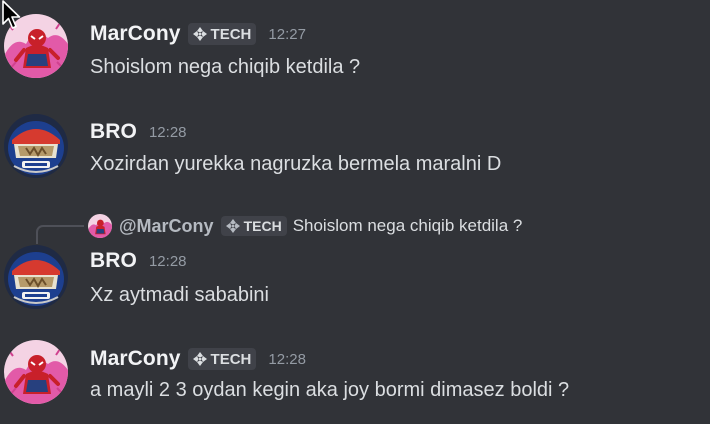 Image resolution: width=710 pixels, height=424 pixels. Describe the element at coordinates (262, 226) in the screenshot. I see `reply-server-tag-label: TECH` at that location.